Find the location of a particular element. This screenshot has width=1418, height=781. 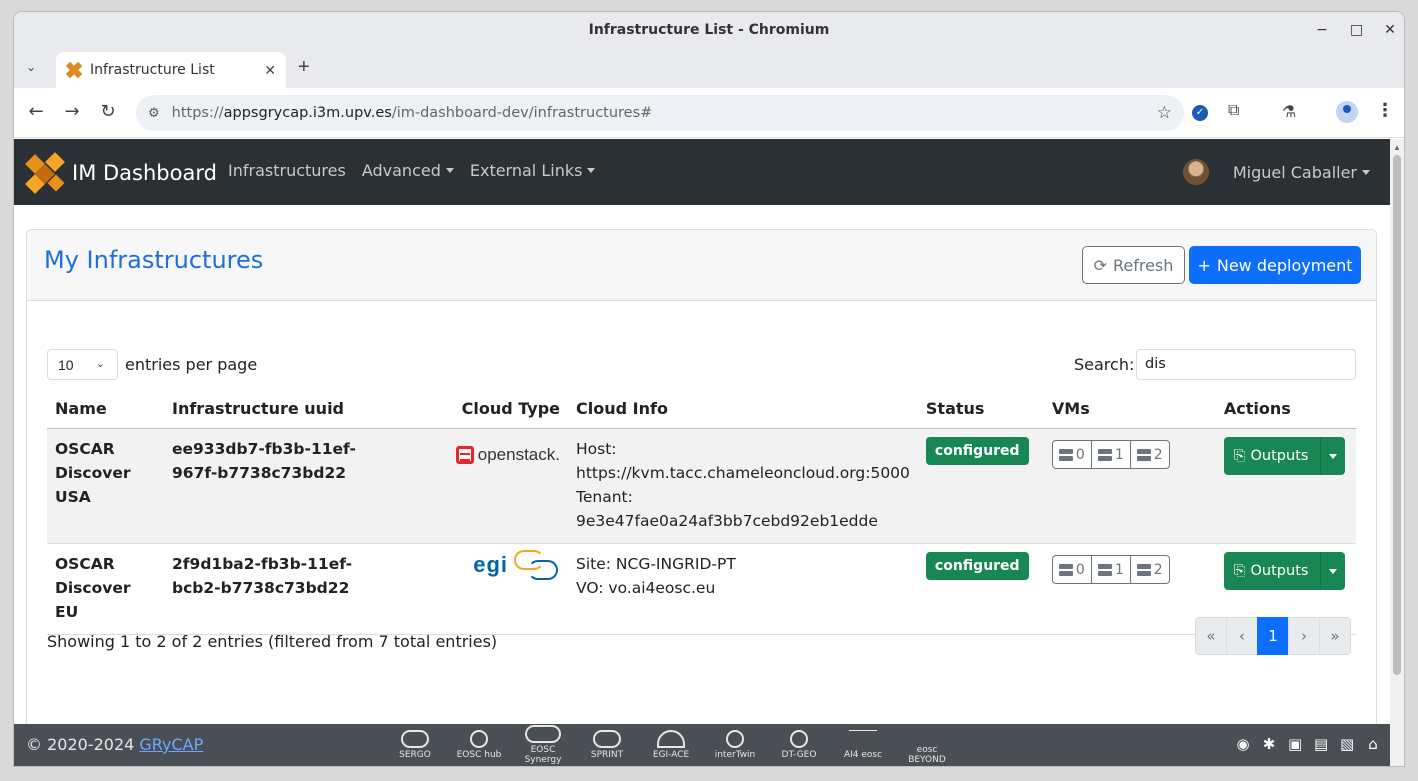

partner-logo-icon: eosc BEYOND is located at coordinates (927, 745).